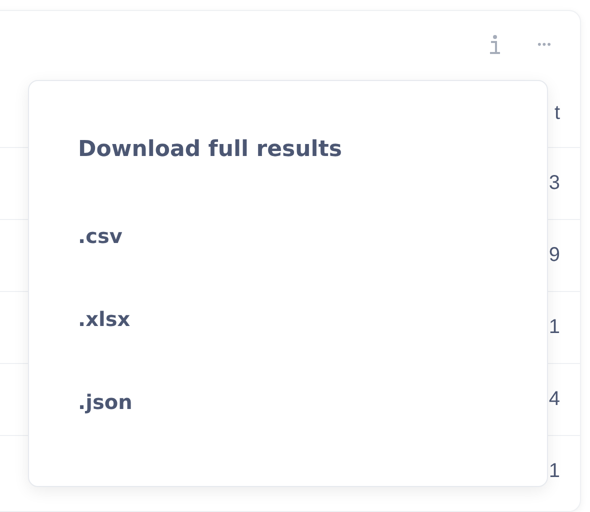 This screenshot has height=512, width=590. Describe the element at coordinates (495, 45) in the screenshot. I see `info-icon` at that location.